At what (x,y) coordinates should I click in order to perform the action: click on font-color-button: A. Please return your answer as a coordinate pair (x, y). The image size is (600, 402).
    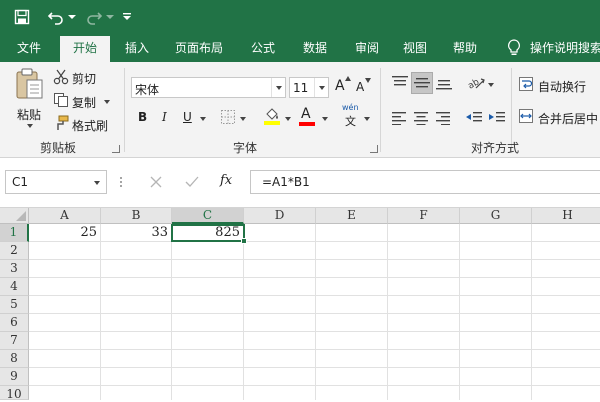
    Looking at the image, I should click on (306, 114).